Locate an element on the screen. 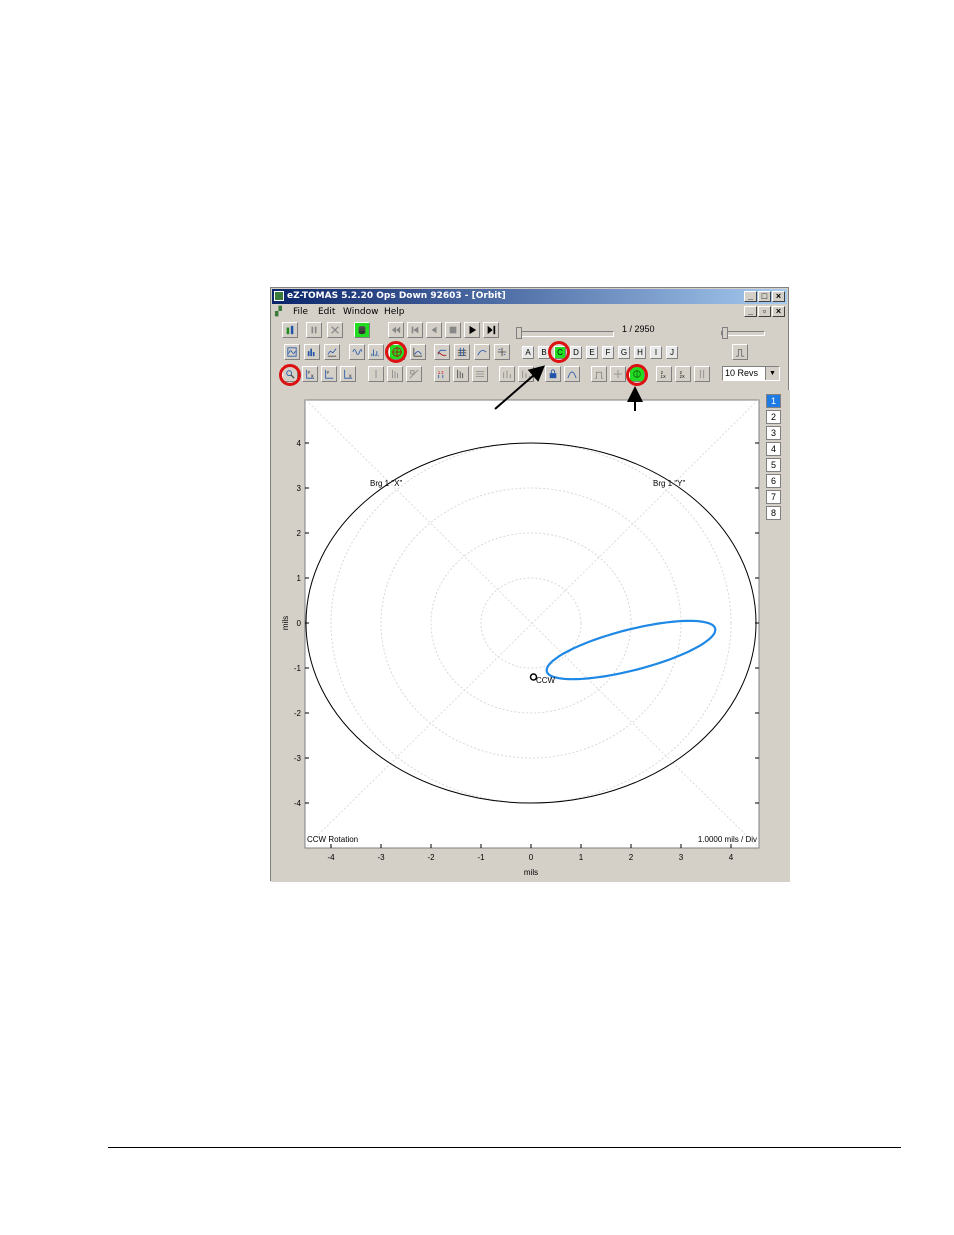 The height and width of the screenshot is (1235, 954). x-tick-label: 0 is located at coordinates (531, 857).